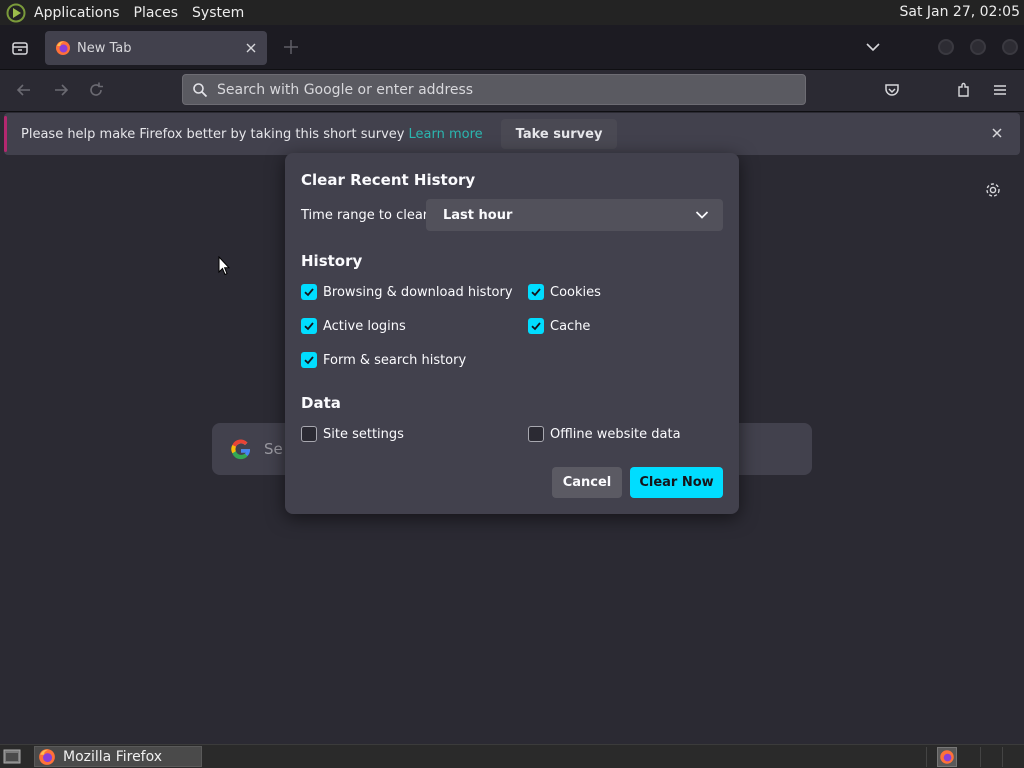 The height and width of the screenshot is (768, 1024). I want to click on checkbox-label: Cache, so click(570, 326).